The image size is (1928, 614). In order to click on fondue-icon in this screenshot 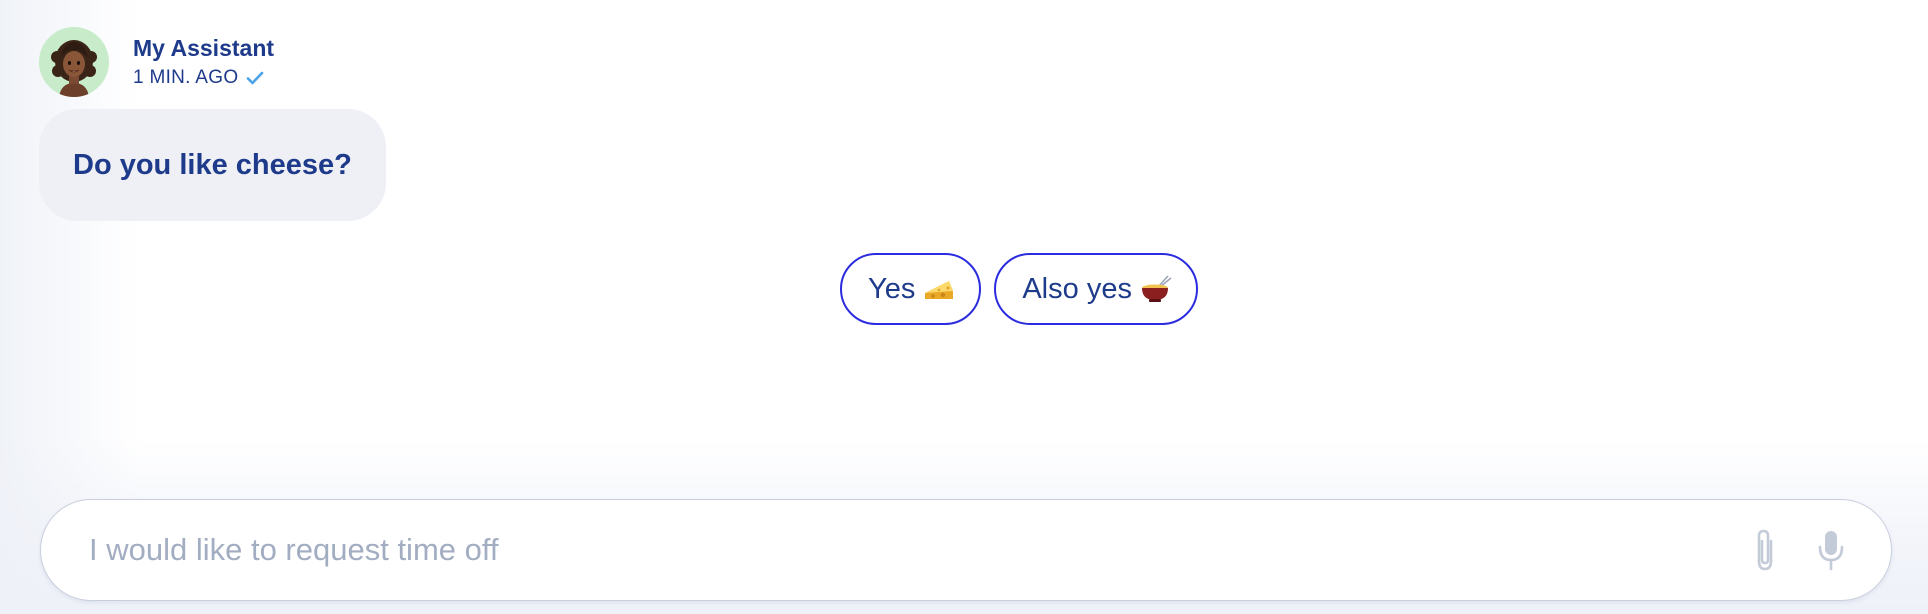, I will do `click(1156, 289)`.